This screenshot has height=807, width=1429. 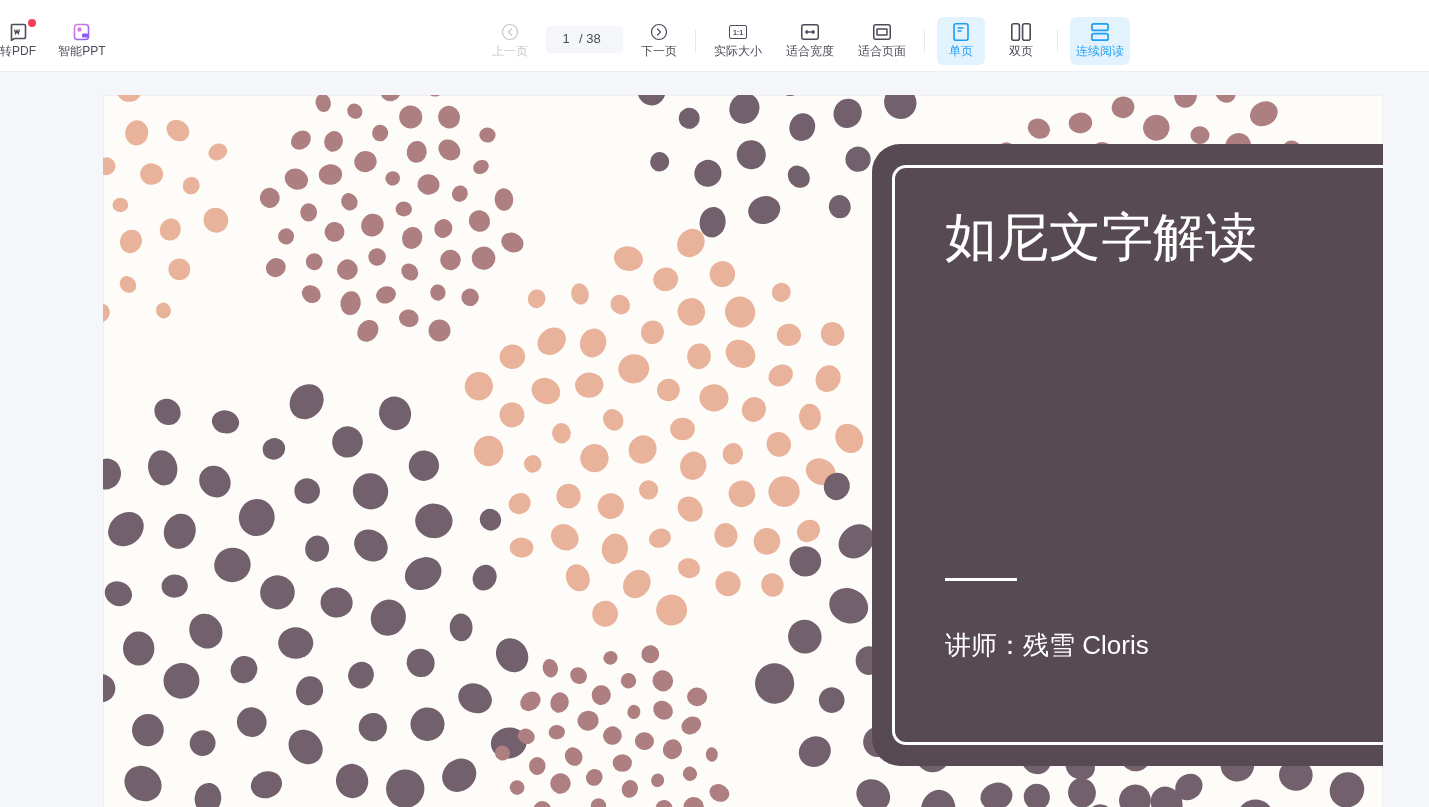 What do you see at coordinates (82, 32) in the screenshot?
I see `slide-icon` at bounding box center [82, 32].